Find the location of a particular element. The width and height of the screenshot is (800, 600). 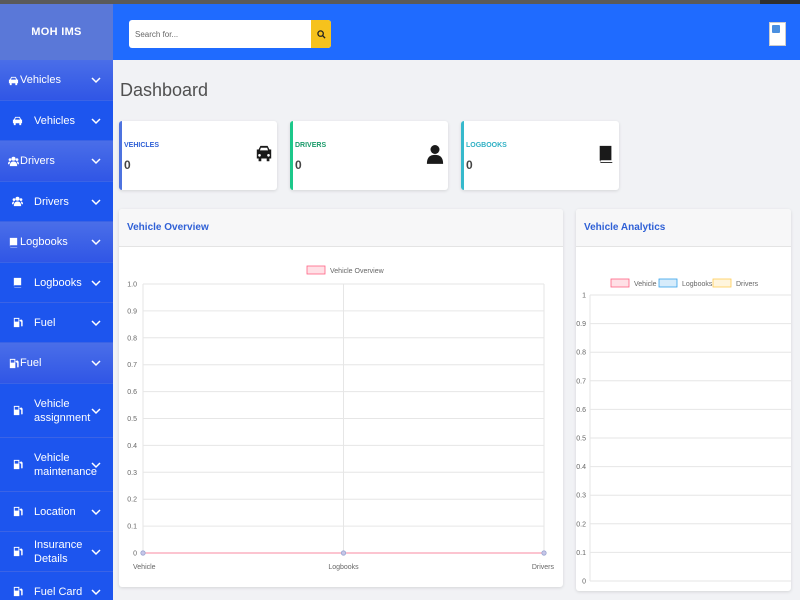

stat-card-logbooks: LOGBOOKS 0 is located at coordinates (540, 155).